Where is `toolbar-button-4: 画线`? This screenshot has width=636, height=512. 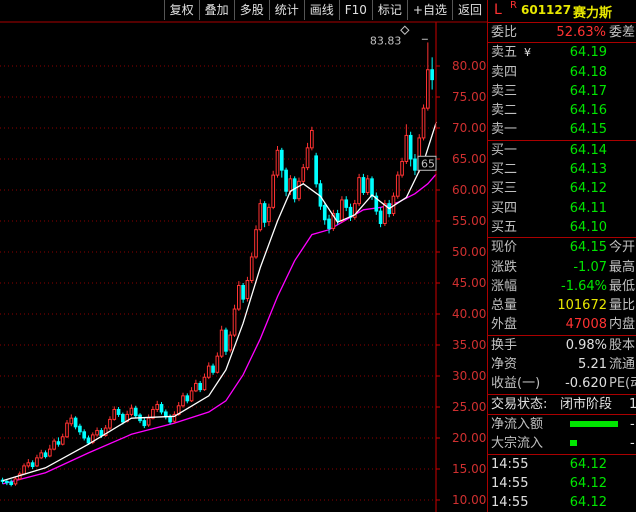
toolbar-button-4: 画线 is located at coordinates (321, 10).